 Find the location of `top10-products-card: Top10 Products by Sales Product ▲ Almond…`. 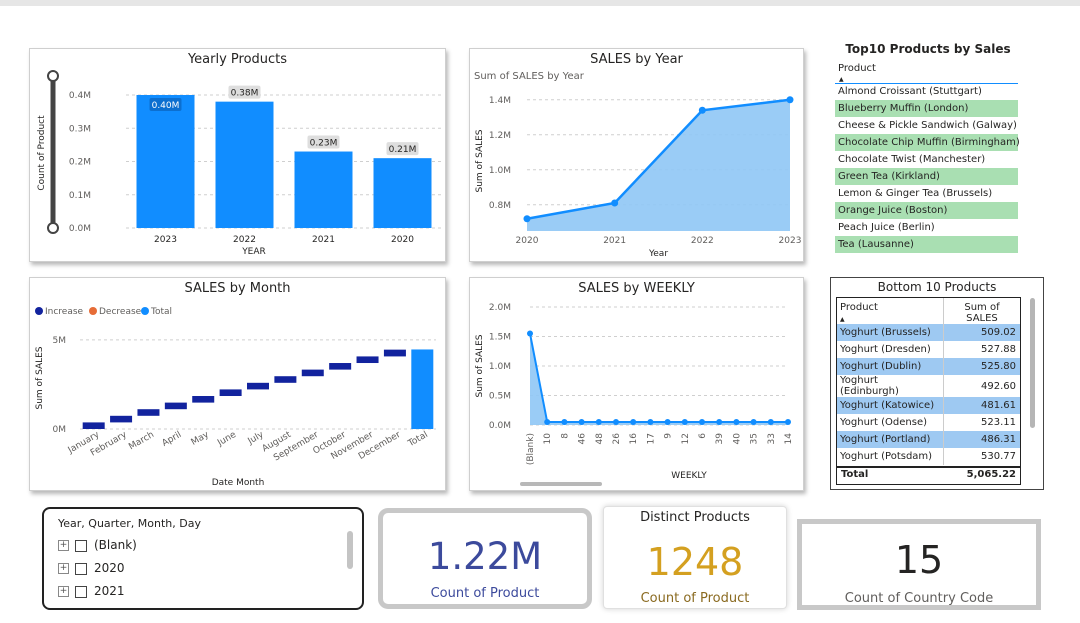

top10-products-card: Top10 Products by Sales Product ▲ Almond… is located at coordinates (928, 149).